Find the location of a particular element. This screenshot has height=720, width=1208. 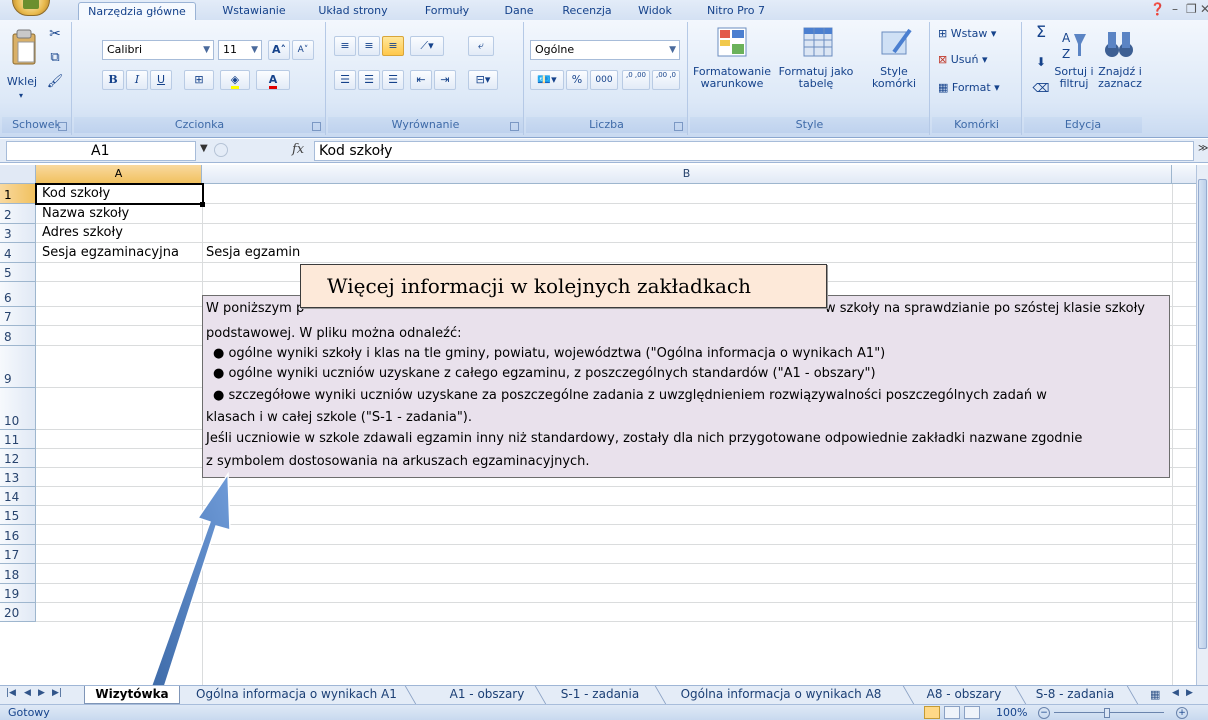

autosum-button: Σ is located at coordinates (1041, 32).